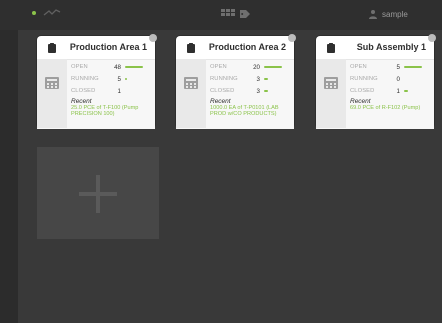 This screenshot has height=323, width=442. Describe the element at coordinates (228, 14) in the screenshot. I see `grid-icon` at that location.